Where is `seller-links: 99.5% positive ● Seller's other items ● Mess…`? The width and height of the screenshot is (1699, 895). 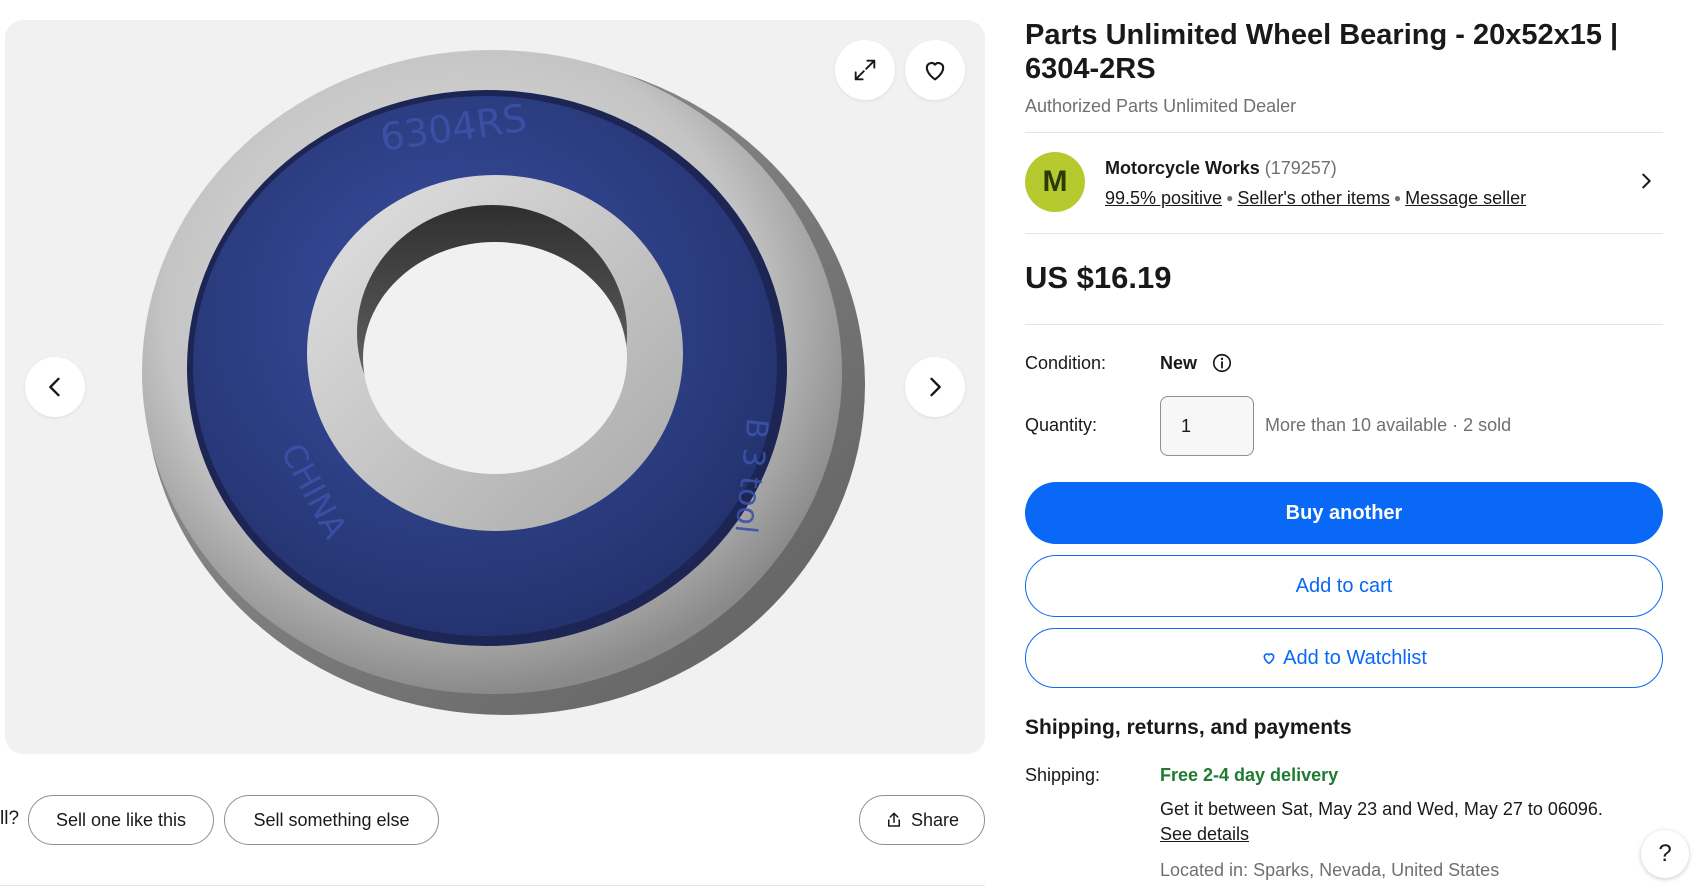
seller-links: 99.5% positive ● Seller's other items ● Mess… is located at coordinates (1315, 198).